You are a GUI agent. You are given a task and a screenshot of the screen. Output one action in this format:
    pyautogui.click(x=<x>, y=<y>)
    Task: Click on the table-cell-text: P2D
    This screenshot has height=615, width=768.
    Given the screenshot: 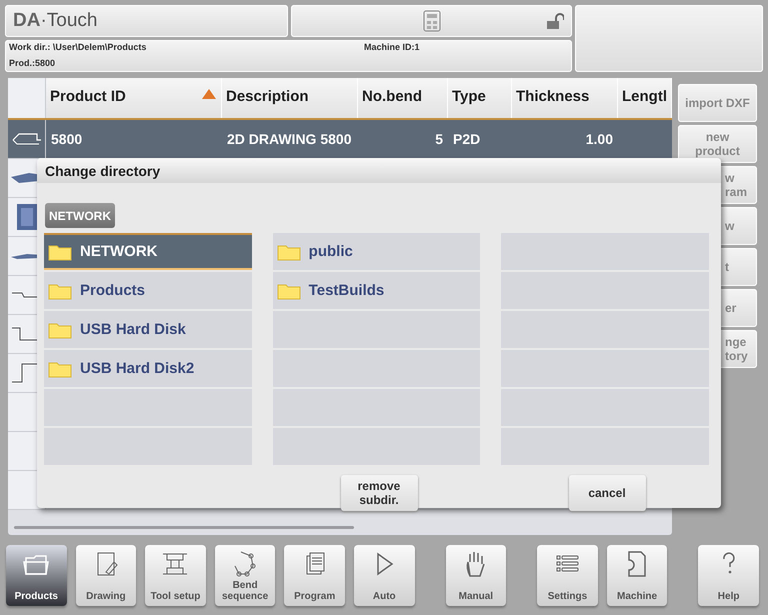 What is the action you would take?
    pyautogui.click(x=467, y=139)
    